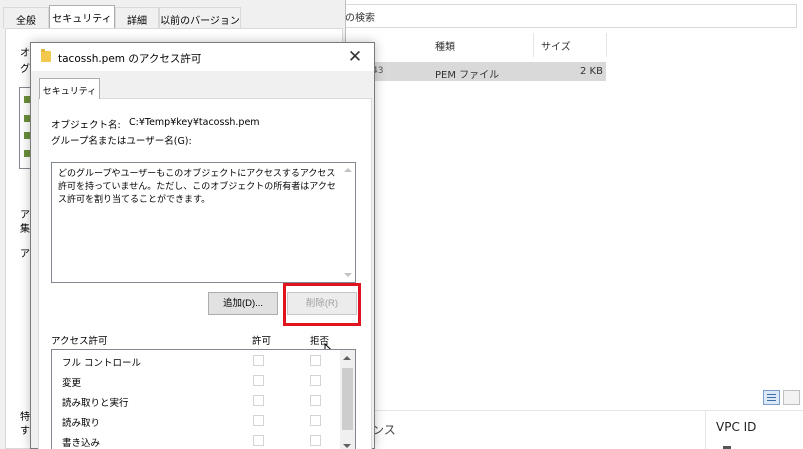  What do you see at coordinates (196, 421) in the screenshot?
I see `permission-row: 読み取り` at bounding box center [196, 421].